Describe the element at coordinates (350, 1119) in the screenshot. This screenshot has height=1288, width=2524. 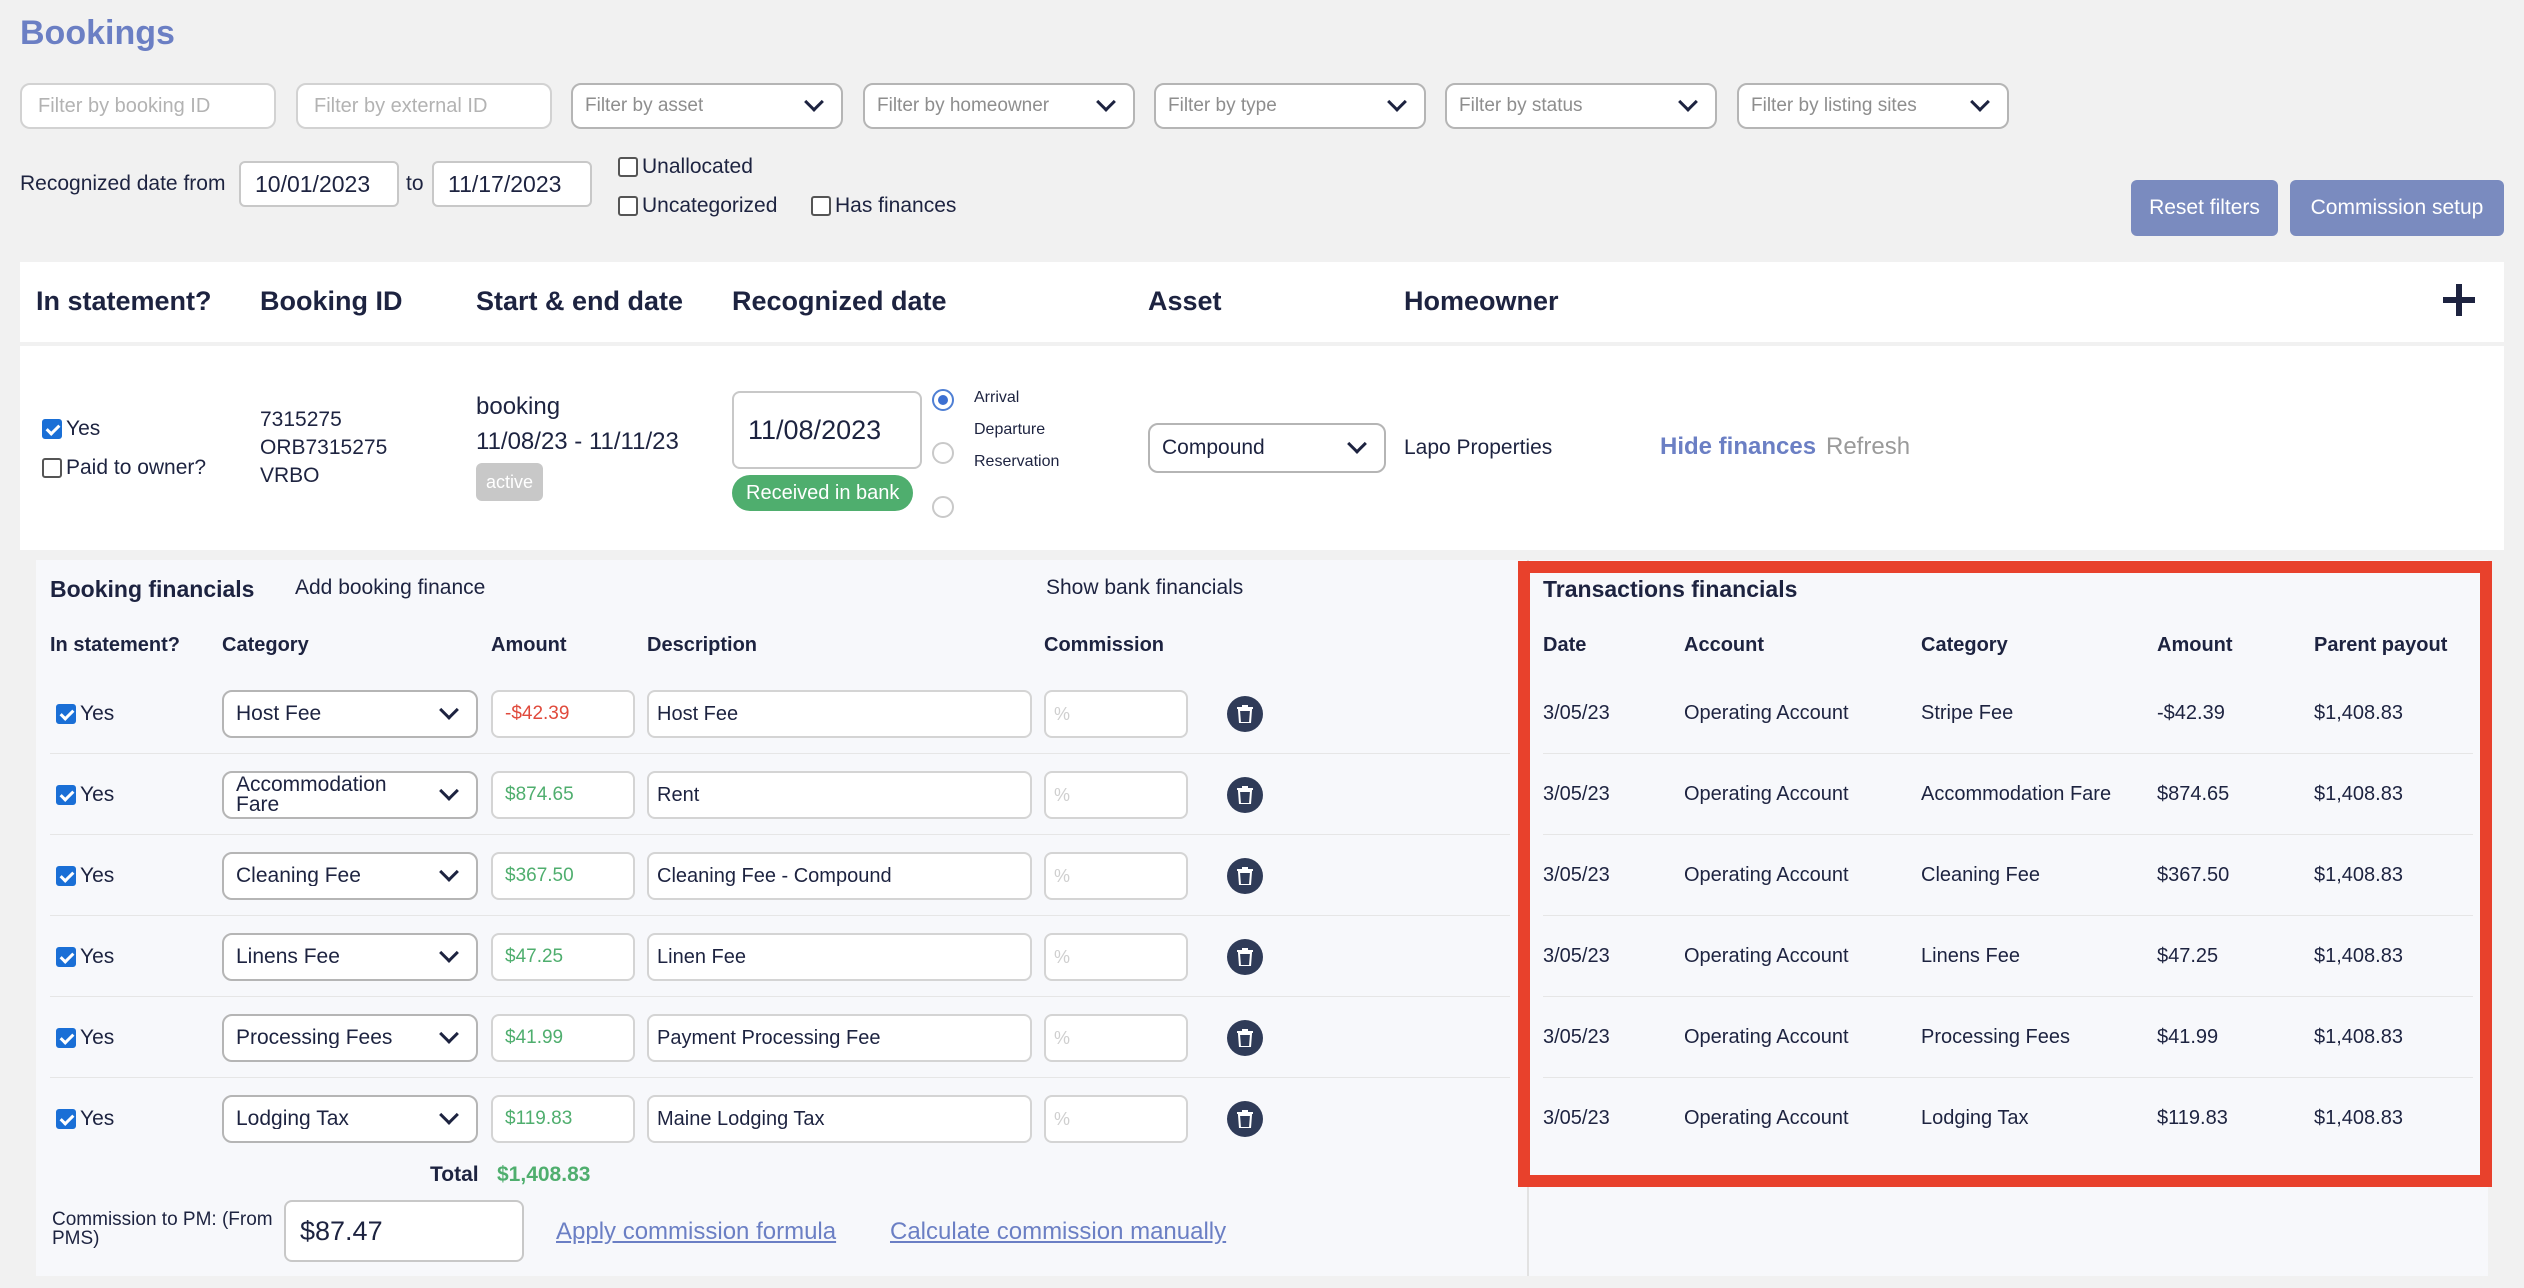
I see `fin-row-category-select: Lodging Tax` at that location.